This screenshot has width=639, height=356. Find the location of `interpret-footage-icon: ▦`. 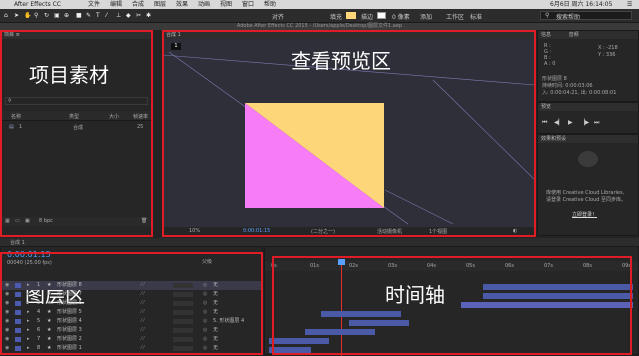

interpret-footage-icon: ▦ is located at coordinates (7, 221).